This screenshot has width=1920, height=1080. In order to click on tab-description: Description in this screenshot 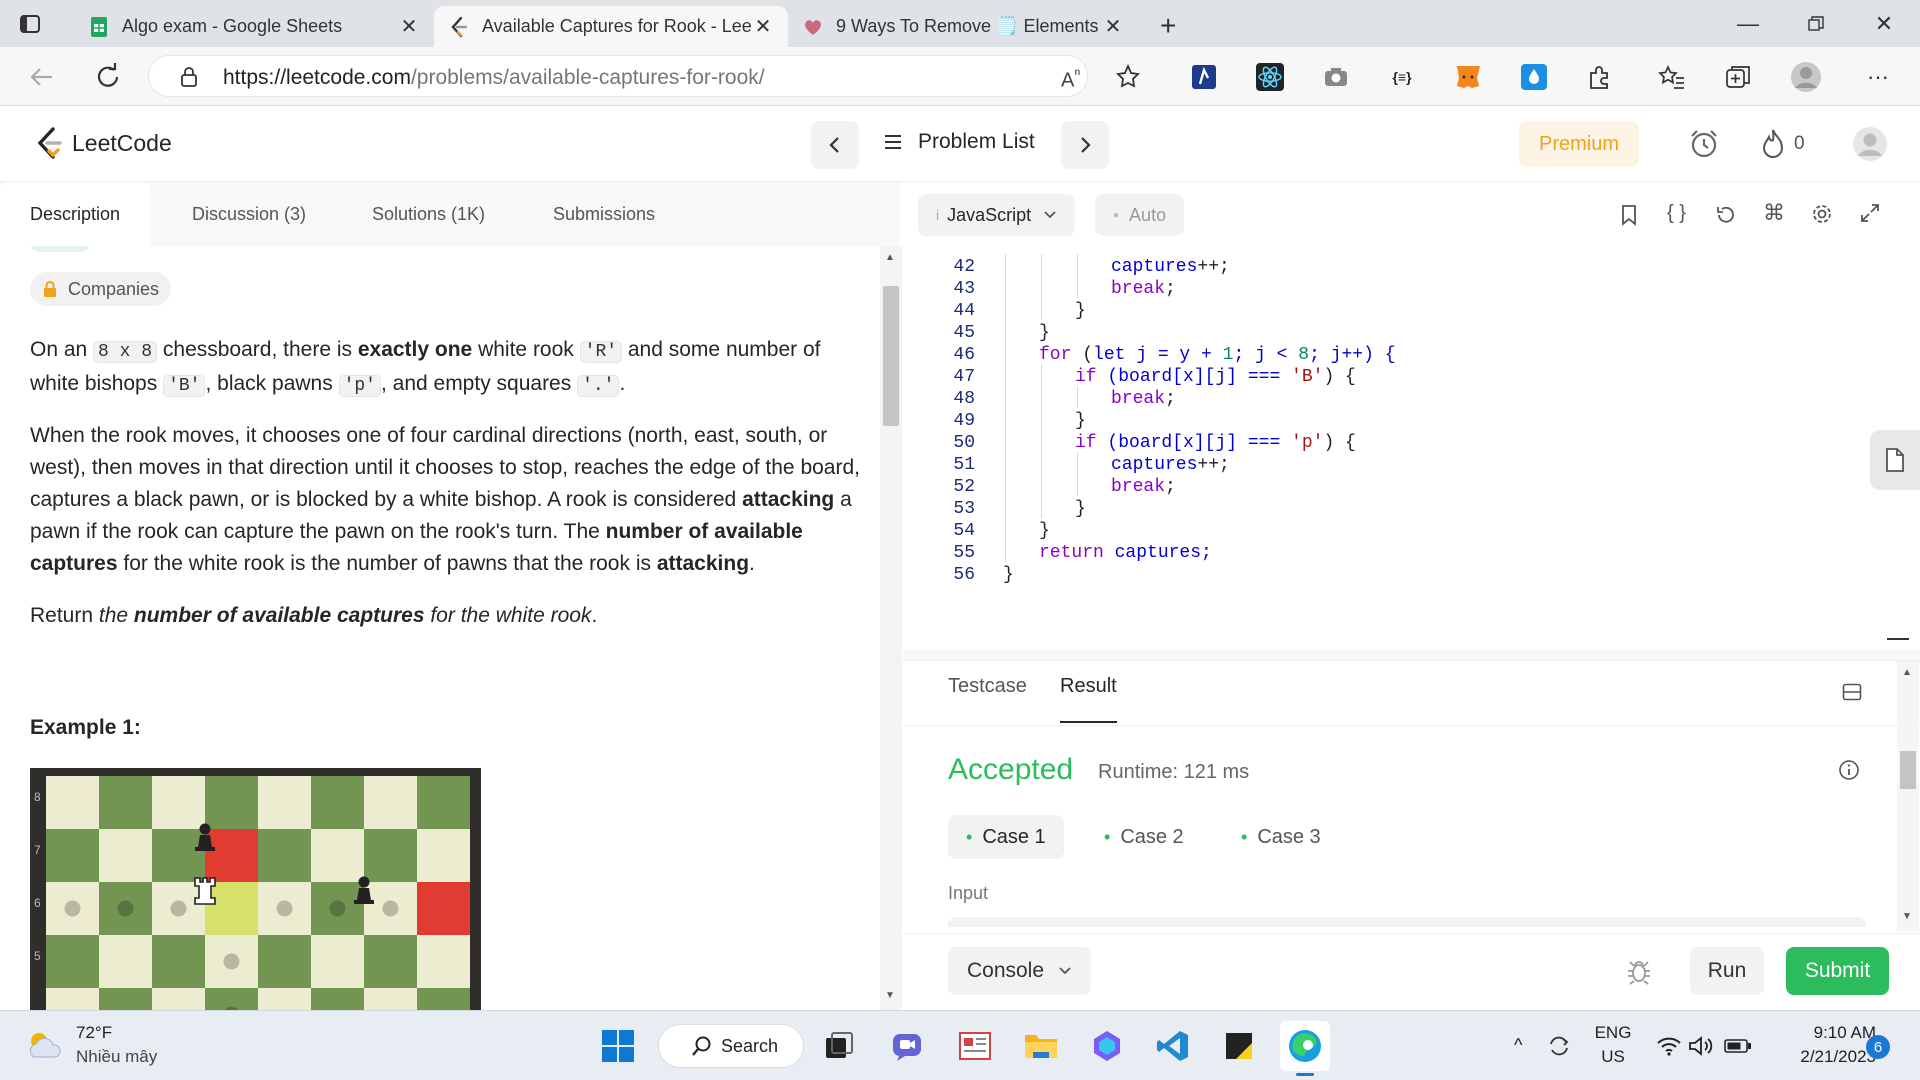, I will do `click(75, 214)`.